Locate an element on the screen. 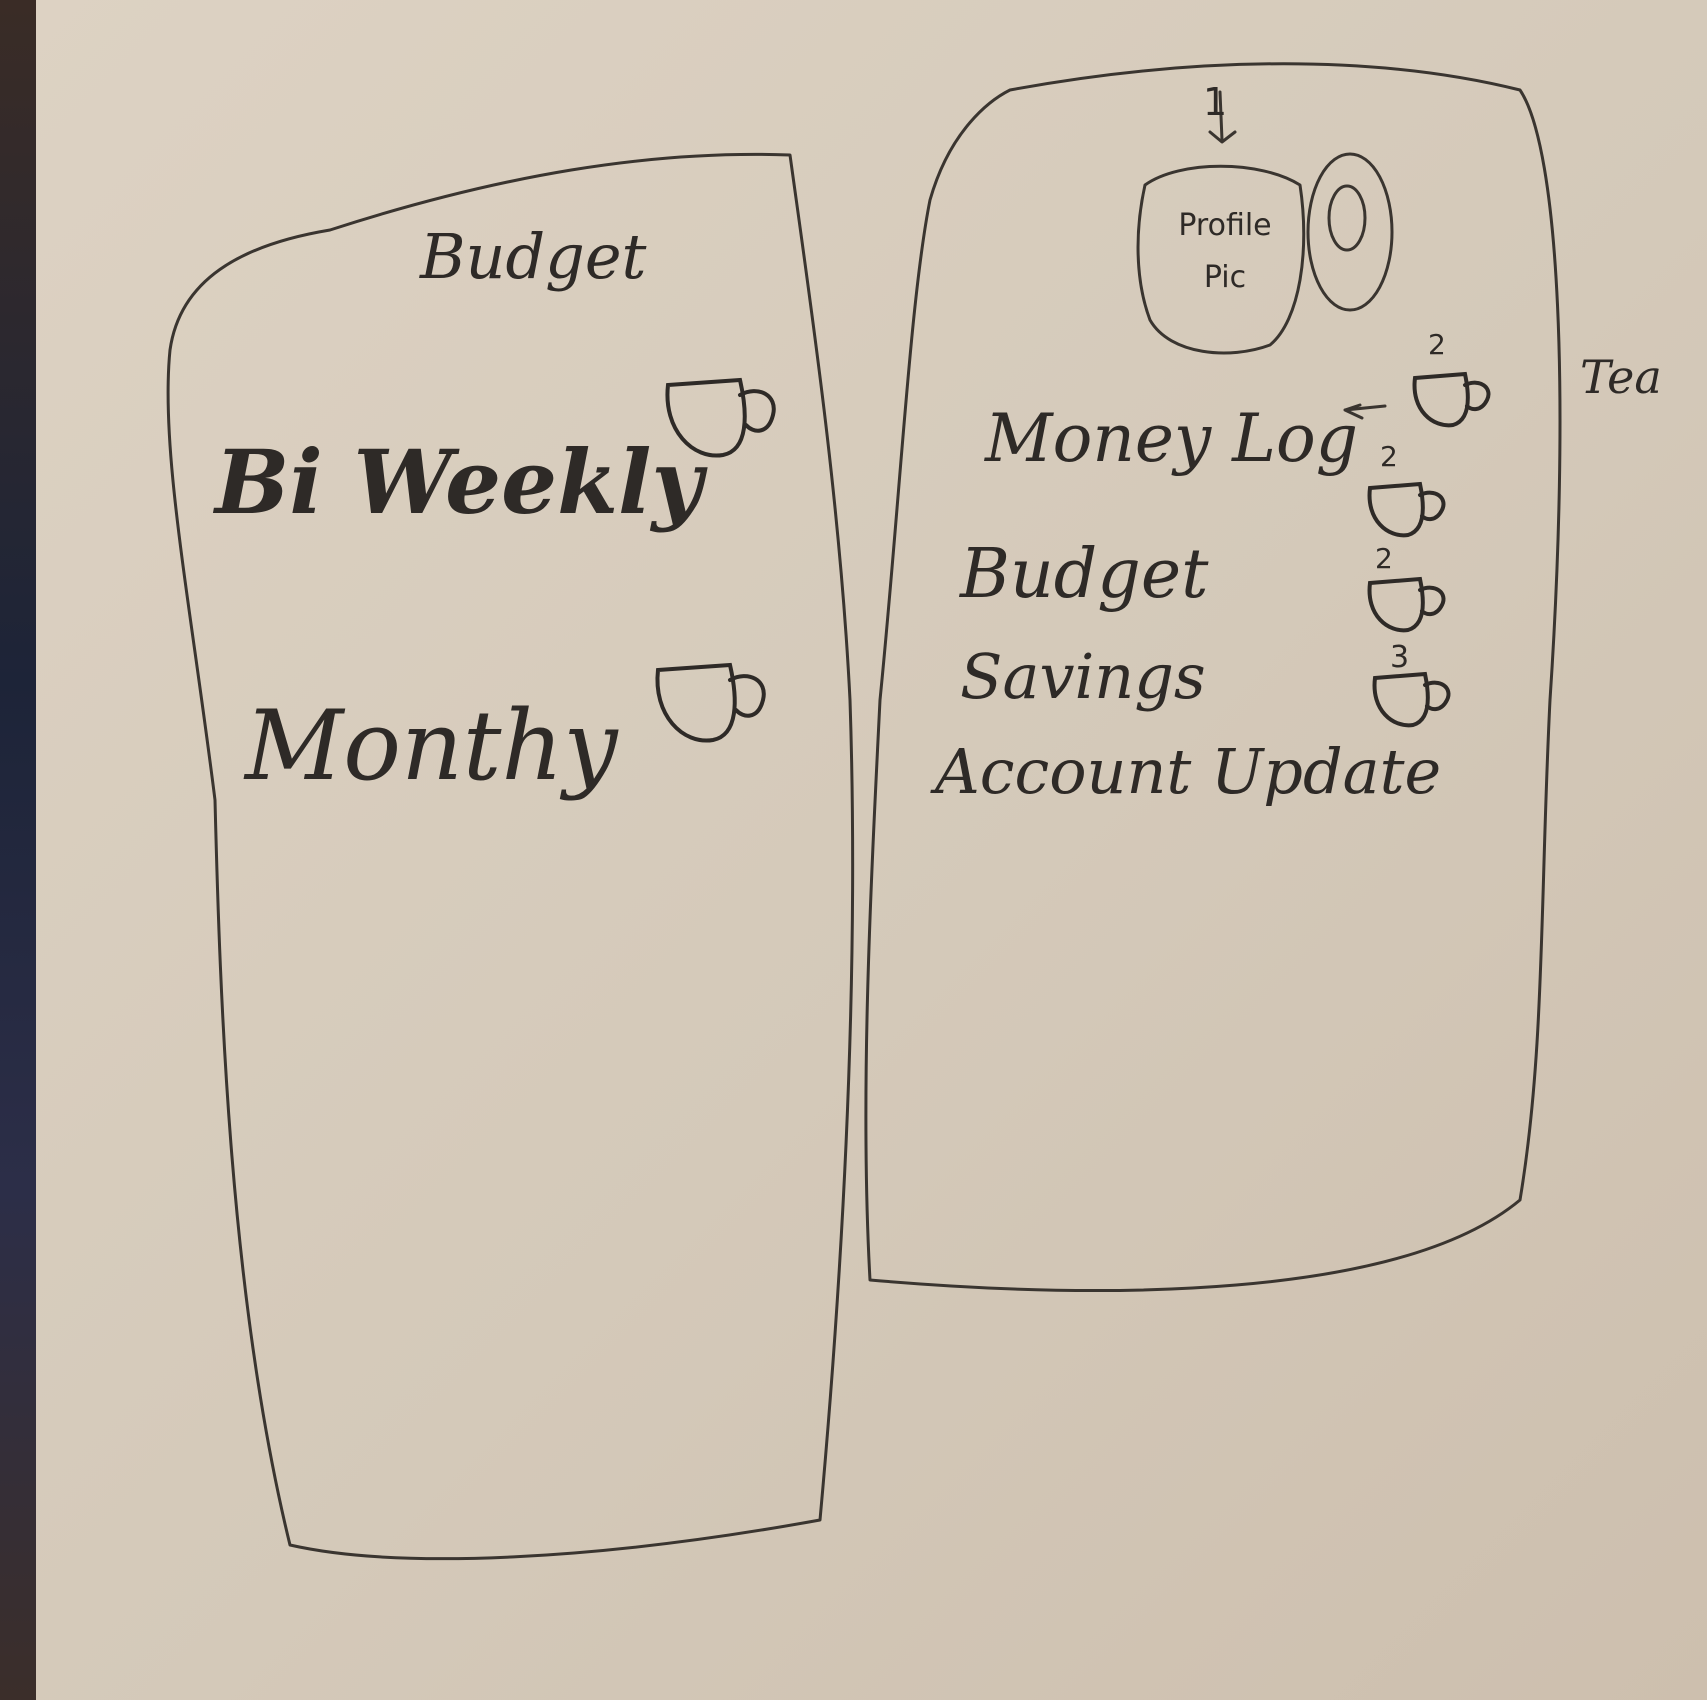 Image resolution: width=1707 pixels, height=1700 pixels. menu-item-savings: Savings is located at coordinates (1083, 676).